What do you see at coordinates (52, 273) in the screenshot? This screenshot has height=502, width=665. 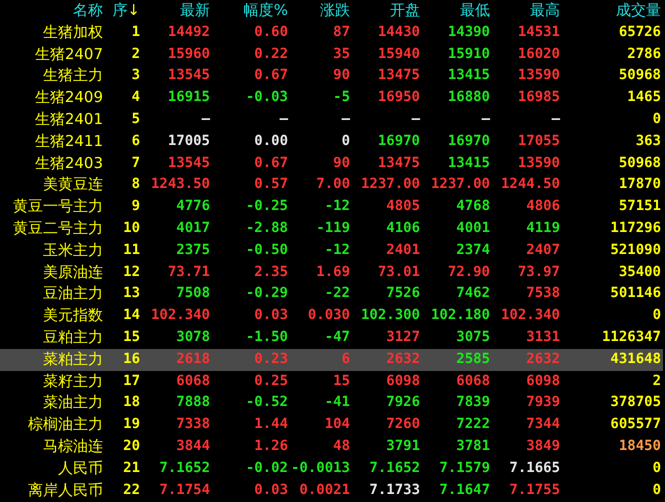 I see `selected-row-highlight: 美原油连` at bounding box center [52, 273].